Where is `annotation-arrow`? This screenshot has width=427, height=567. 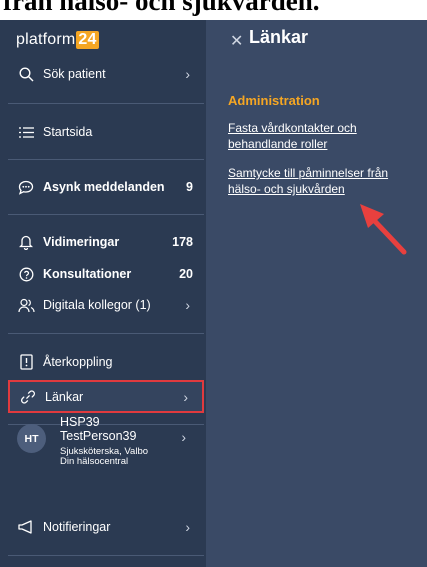 annotation-arrow is located at coordinates (383, 229).